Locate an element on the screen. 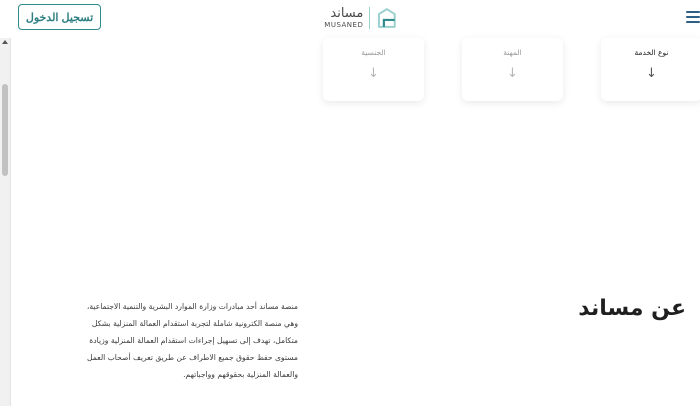 The height and width of the screenshot is (406, 700). header: تسجيل الدخول مساند MUSANED is located at coordinates (350, 18).